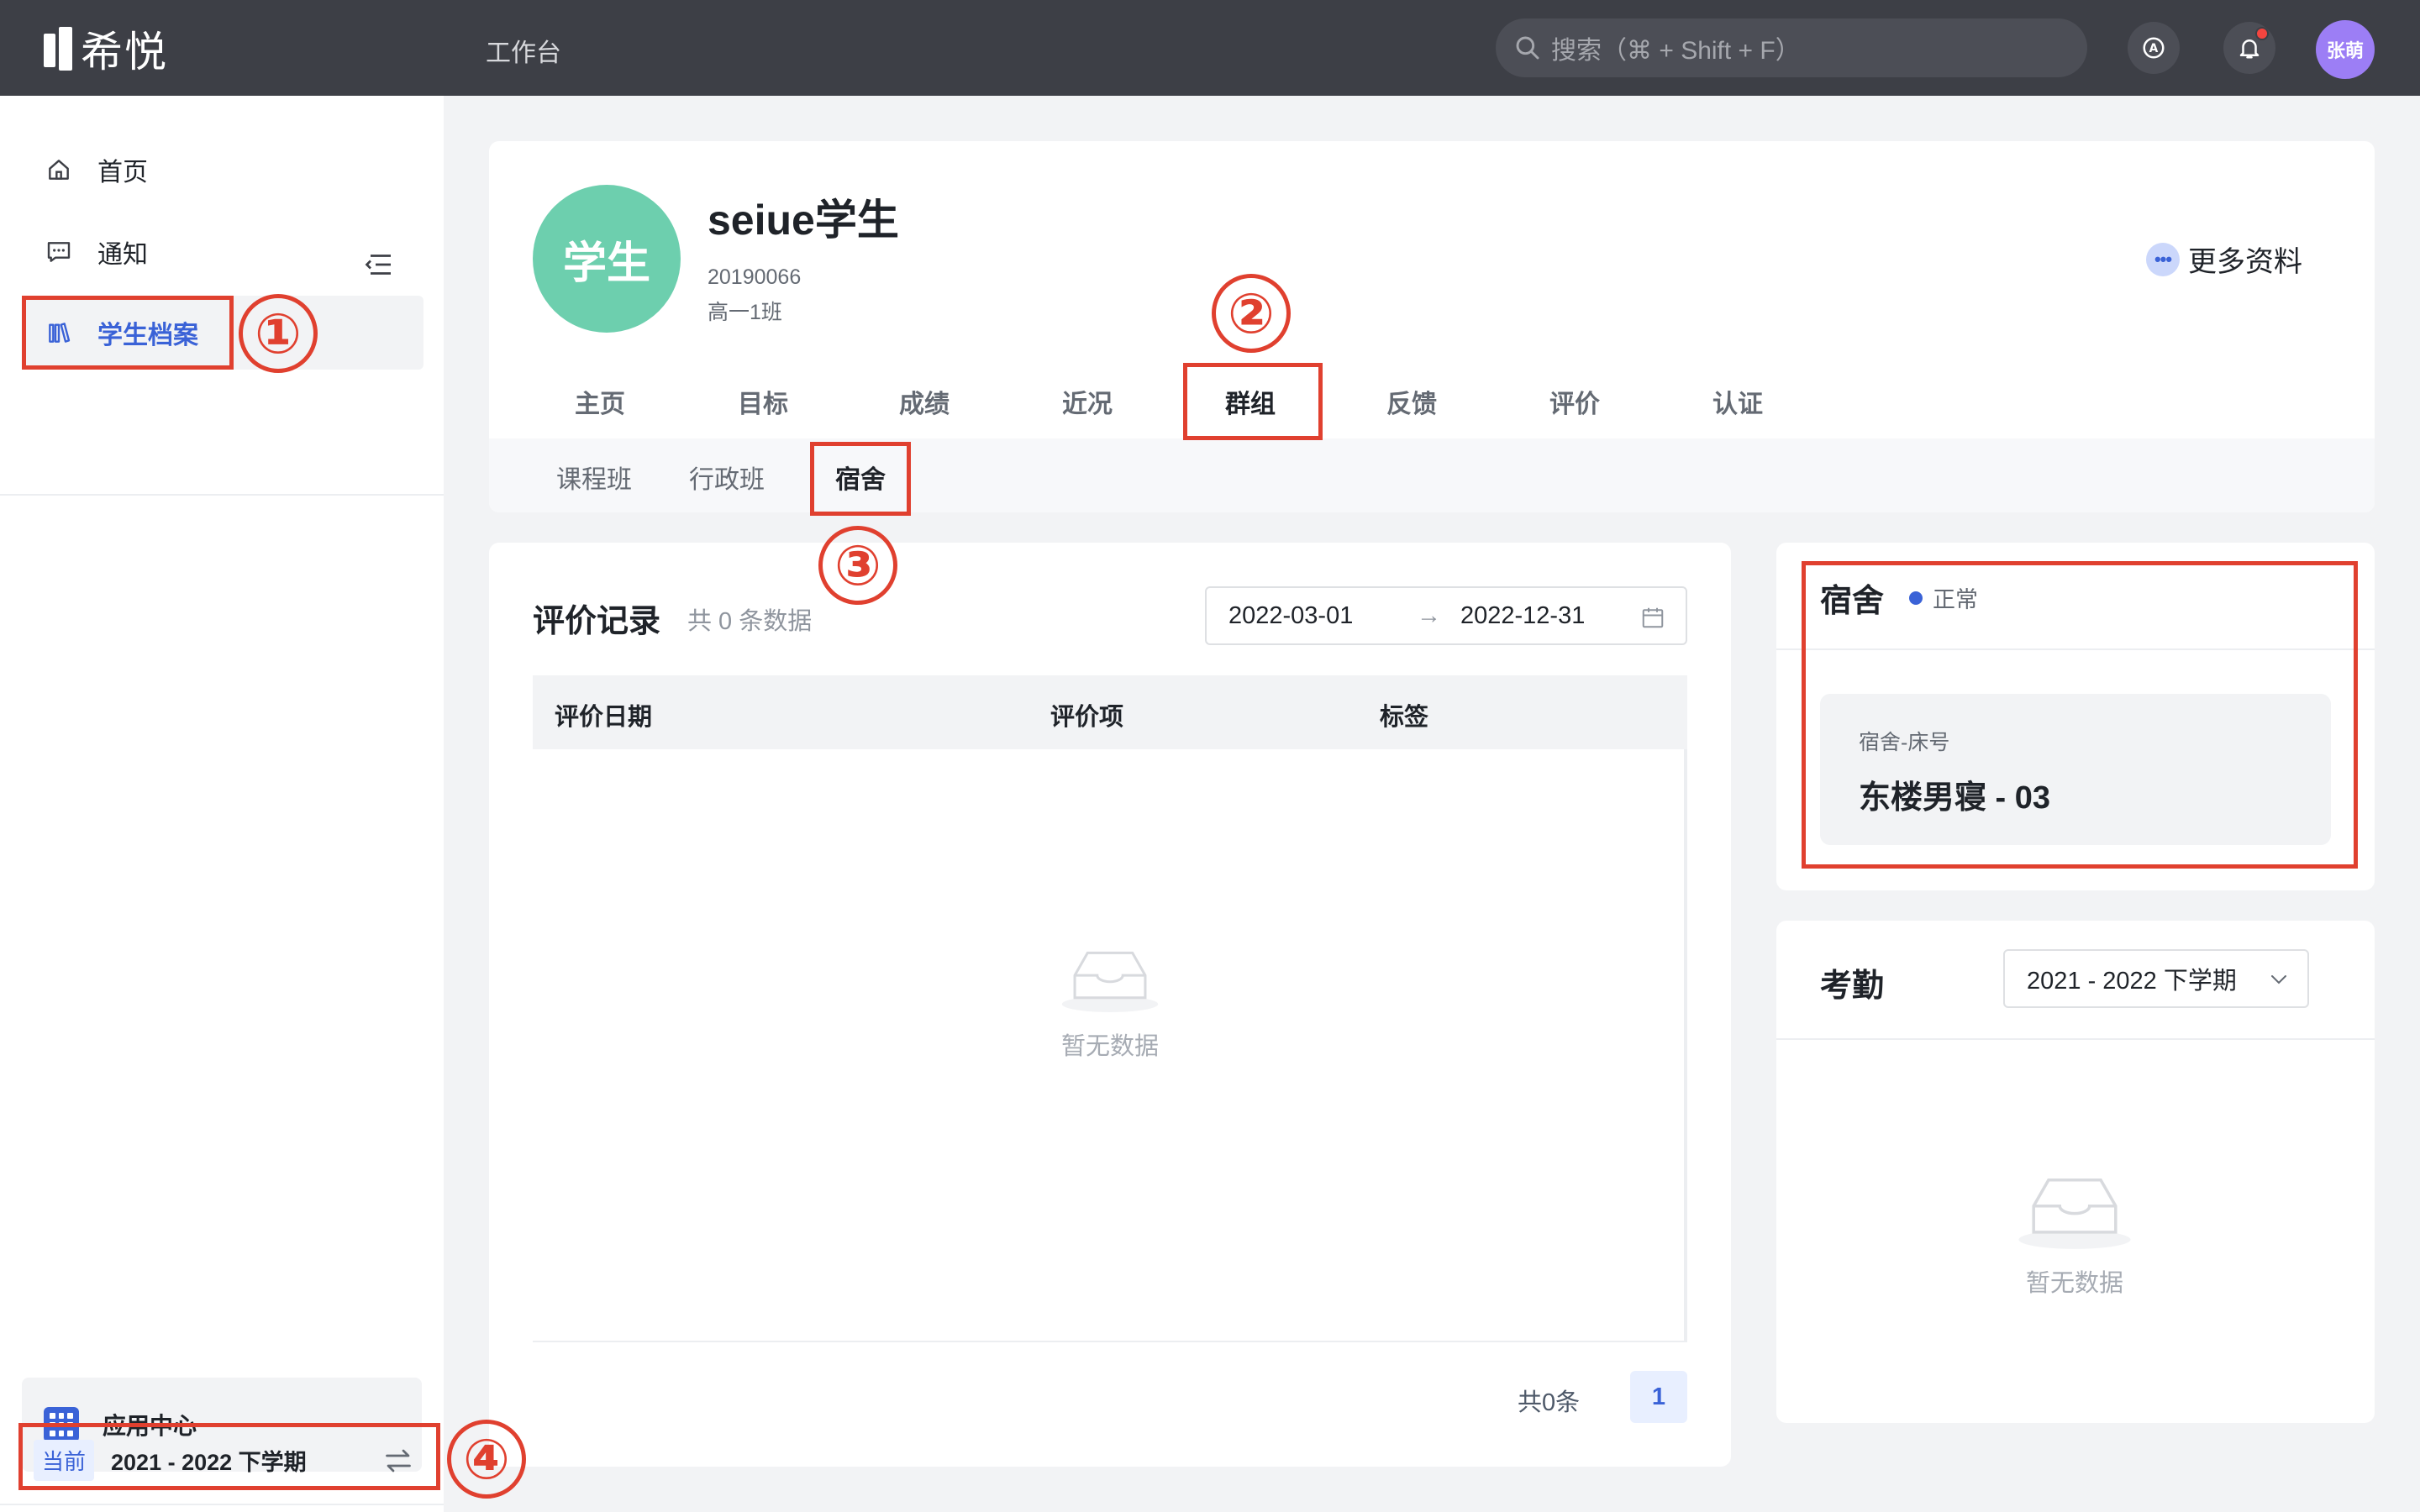 The image size is (2420, 1512). What do you see at coordinates (727, 477) in the screenshot?
I see `subtab-admin-class: 行政班` at bounding box center [727, 477].